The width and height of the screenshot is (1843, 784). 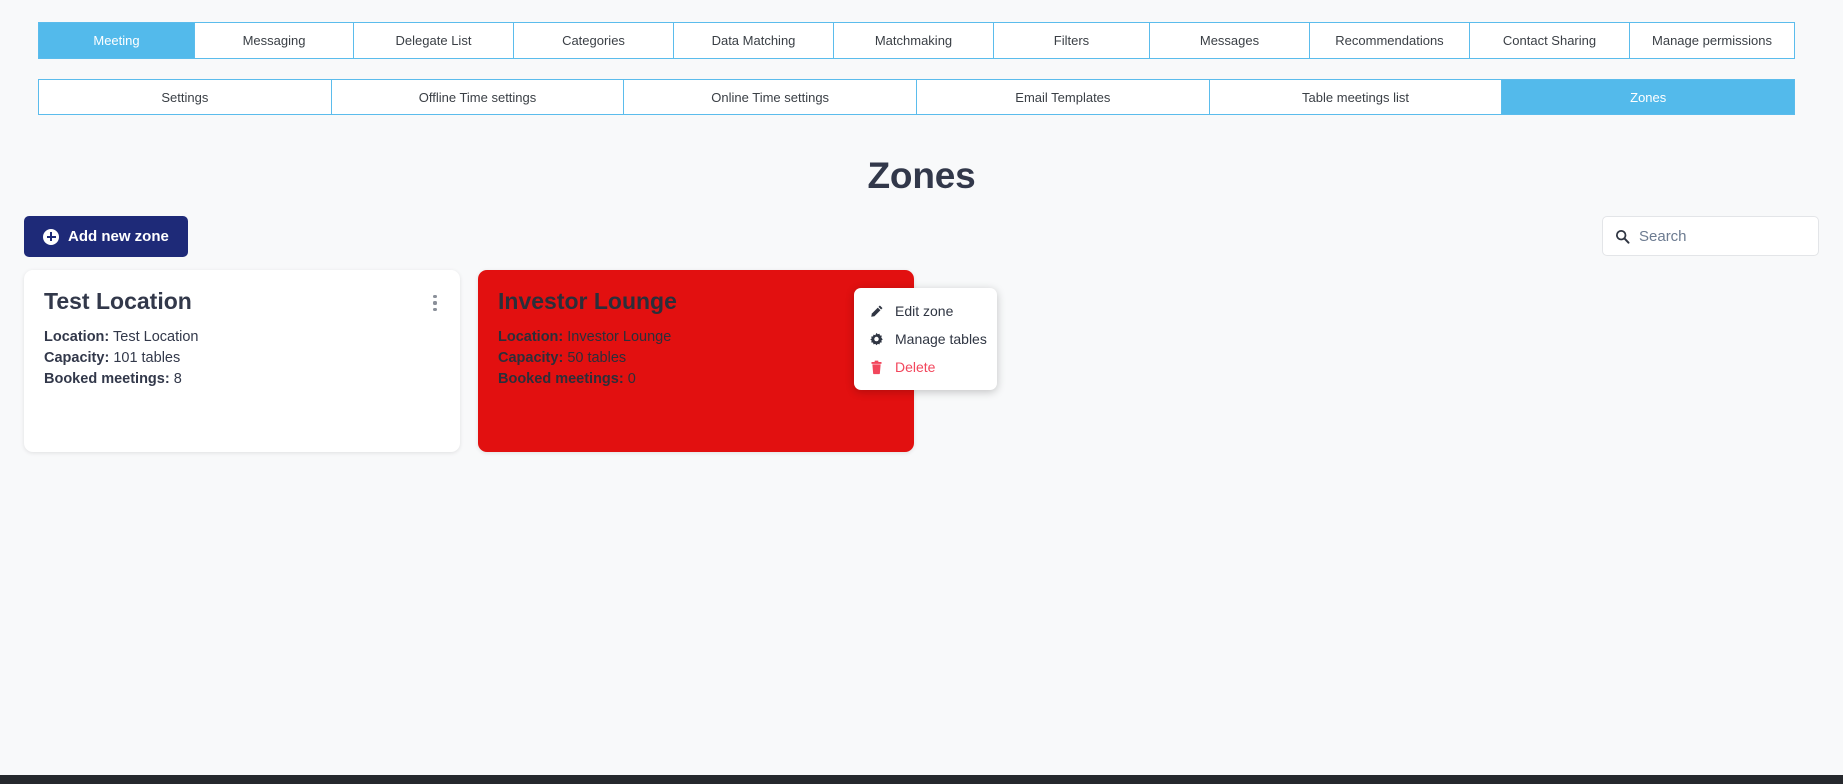 I want to click on zone-card-title: Test Location, so click(x=118, y=301).